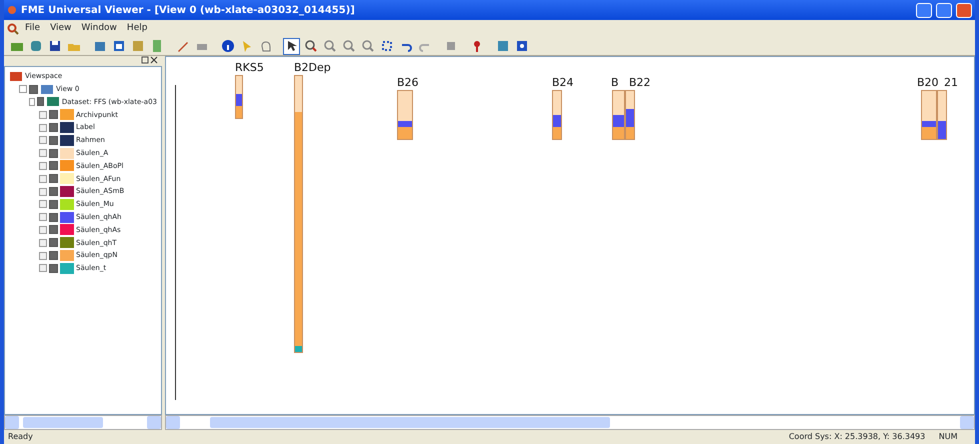 This screenshot has width=979, height=444. Describe the element at coordinates (964, 10) in the screenshot. I see `close-button` at that location.